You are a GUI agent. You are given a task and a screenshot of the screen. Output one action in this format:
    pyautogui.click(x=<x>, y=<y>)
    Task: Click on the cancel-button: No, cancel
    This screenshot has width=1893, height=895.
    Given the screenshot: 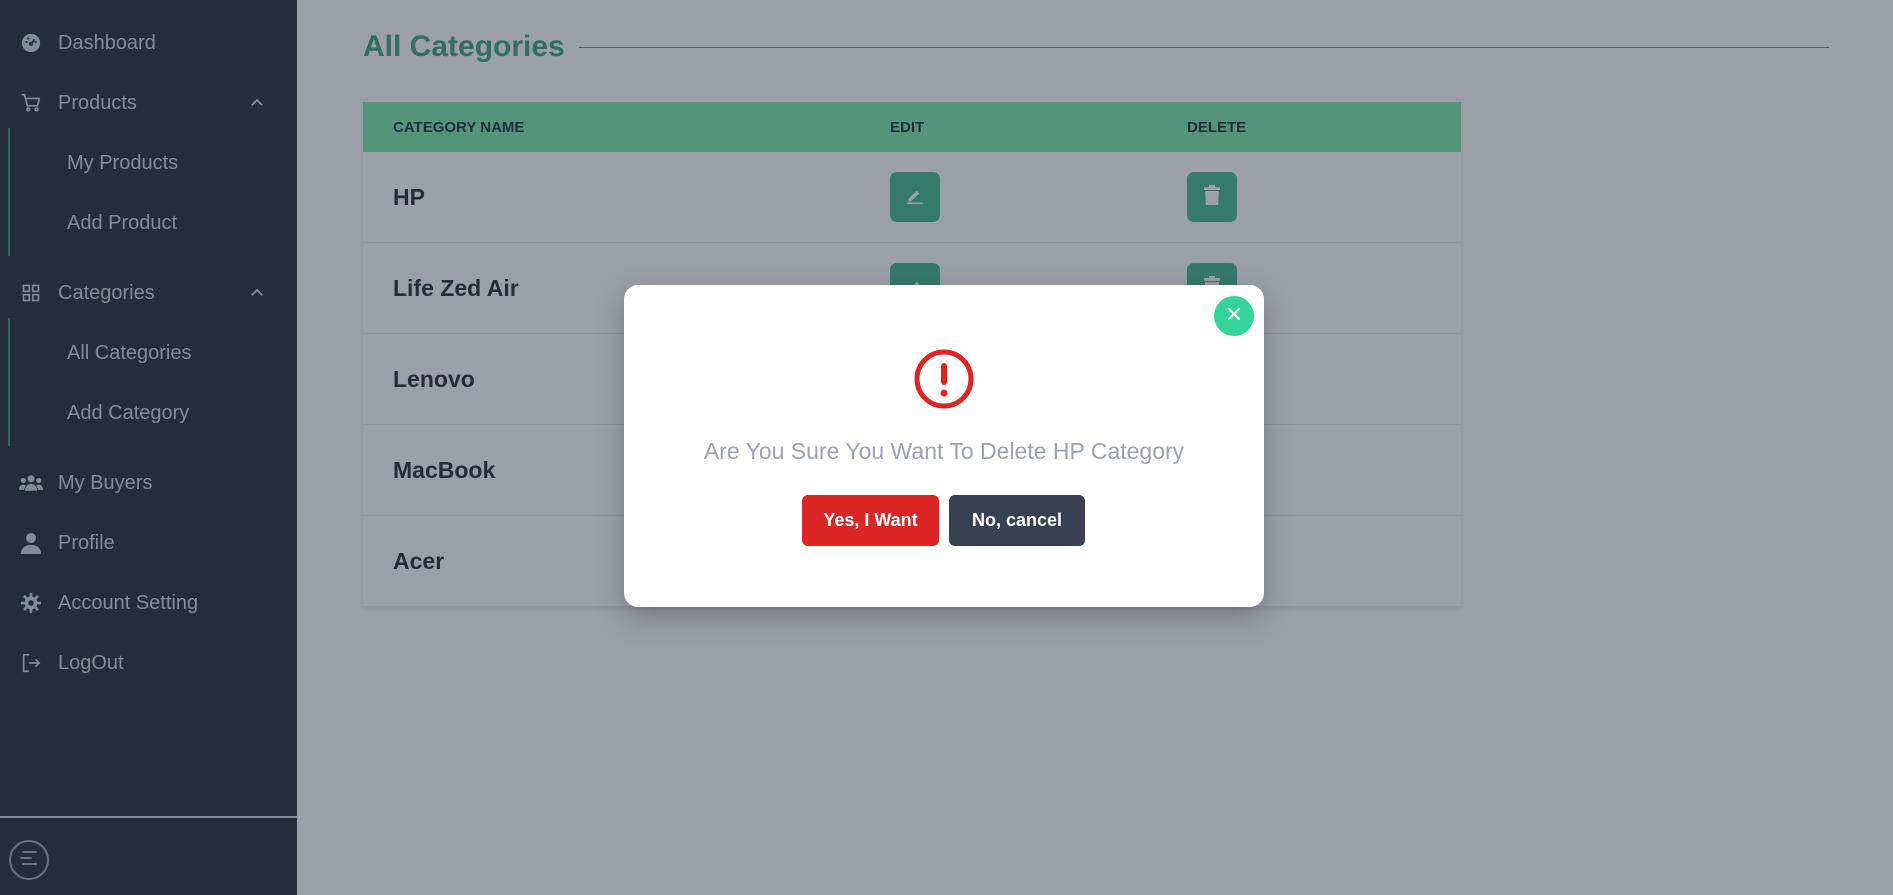 What is the action you would take?
    pyautogui.click(x=1017, y=520)
    